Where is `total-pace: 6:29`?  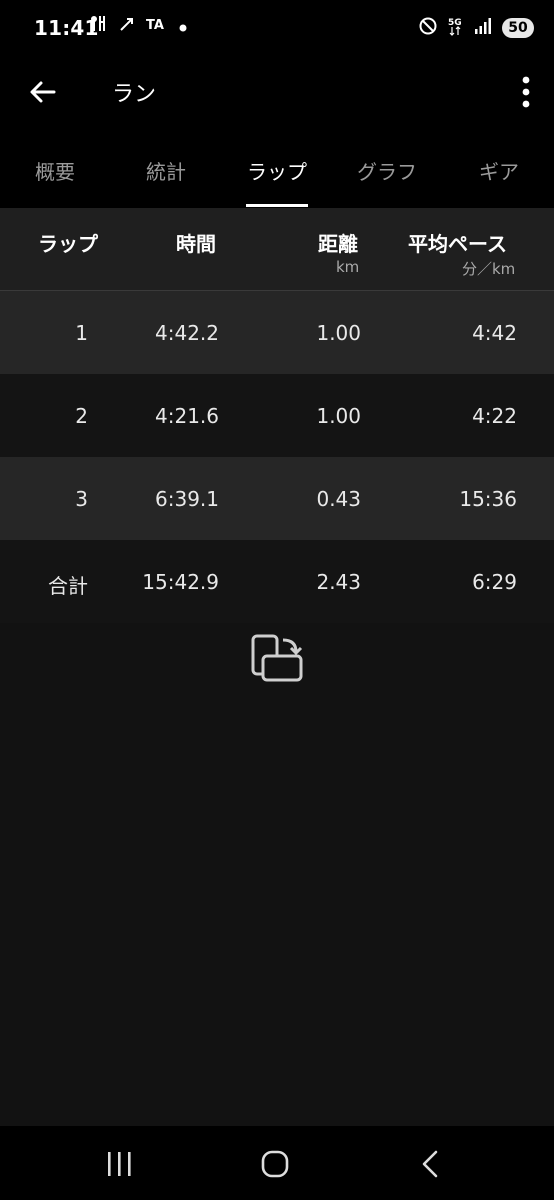
total-pace: 6:29 is located at coordinates (494, 582).